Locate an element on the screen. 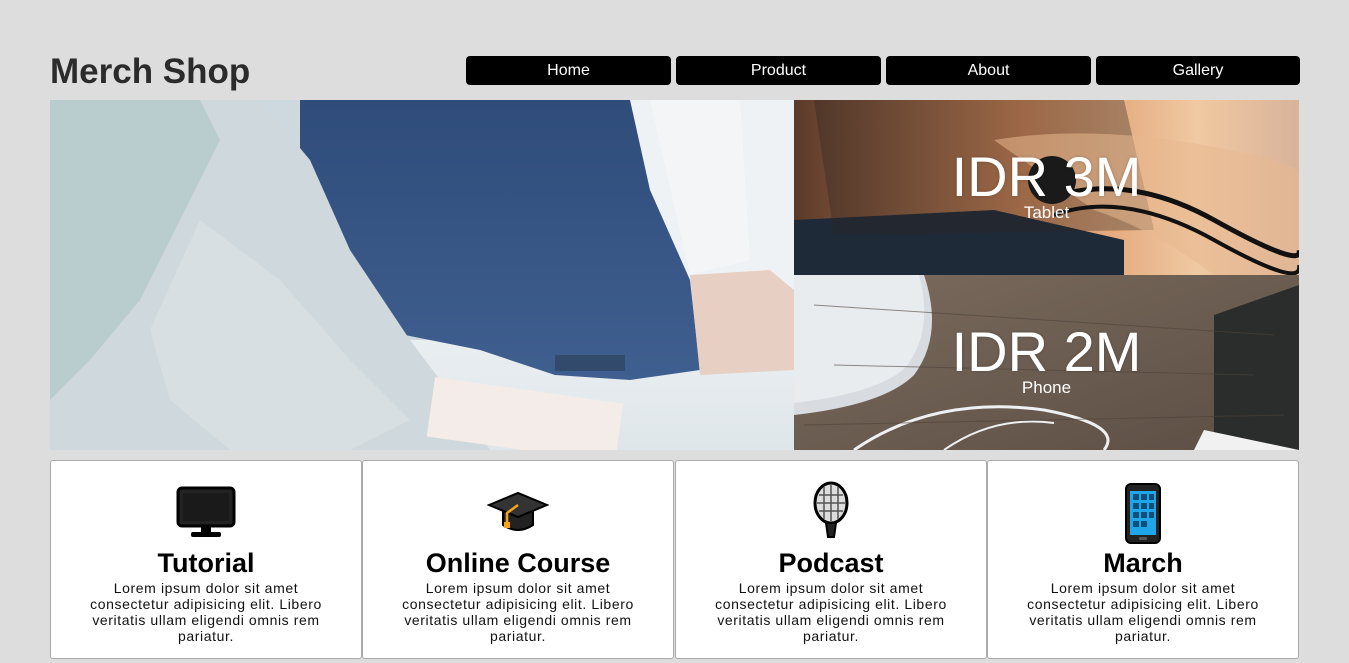 Image resolution: width=1349 pixels, height=663 pixels. nav-home-button: Home is located at coordinates (568, 70).